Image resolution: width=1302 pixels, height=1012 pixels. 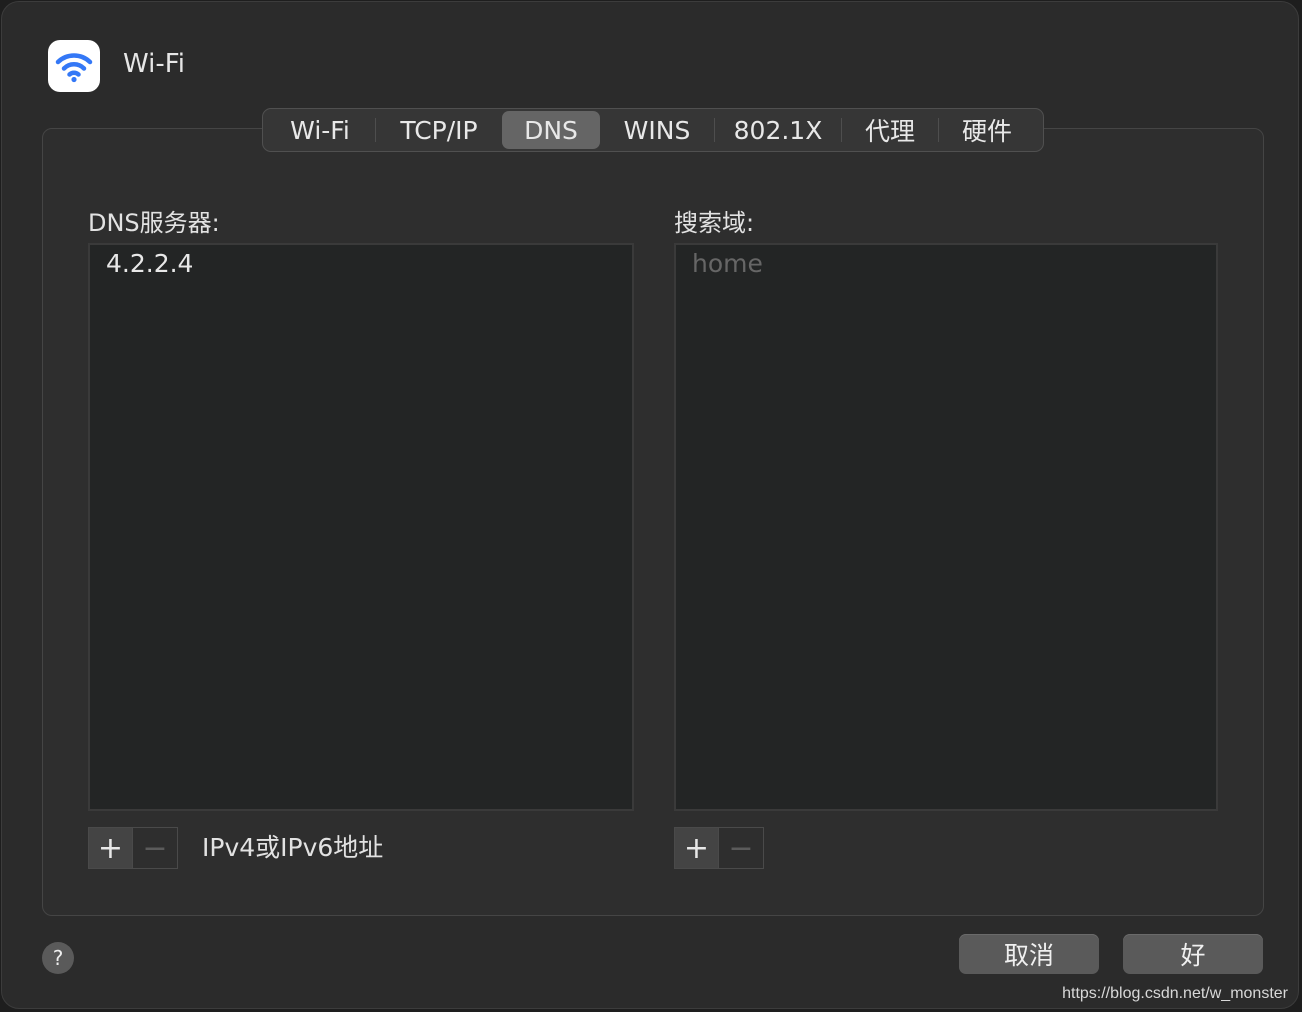 What do you see at coordinates (320, 130) in the screenshot?
I see `tab-wifi: Wi-Fi` at bounding box center [320, 130].